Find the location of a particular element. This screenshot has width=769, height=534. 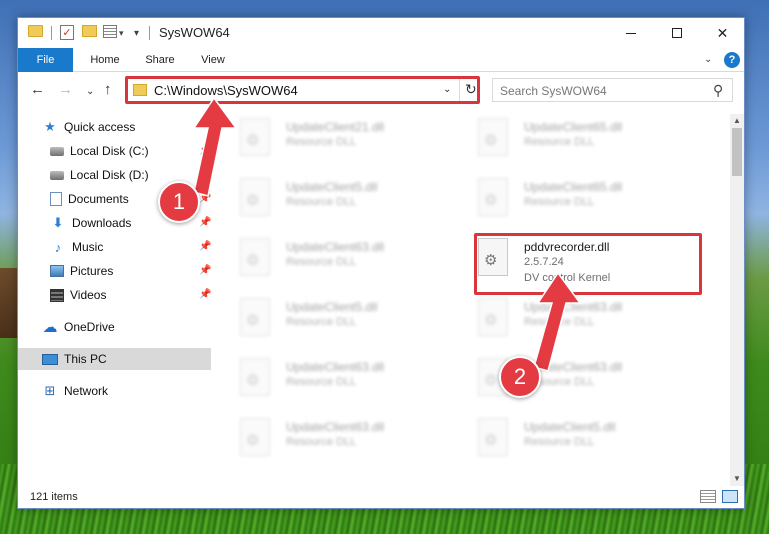

tab-view: View is located at coordinates (213, 60).